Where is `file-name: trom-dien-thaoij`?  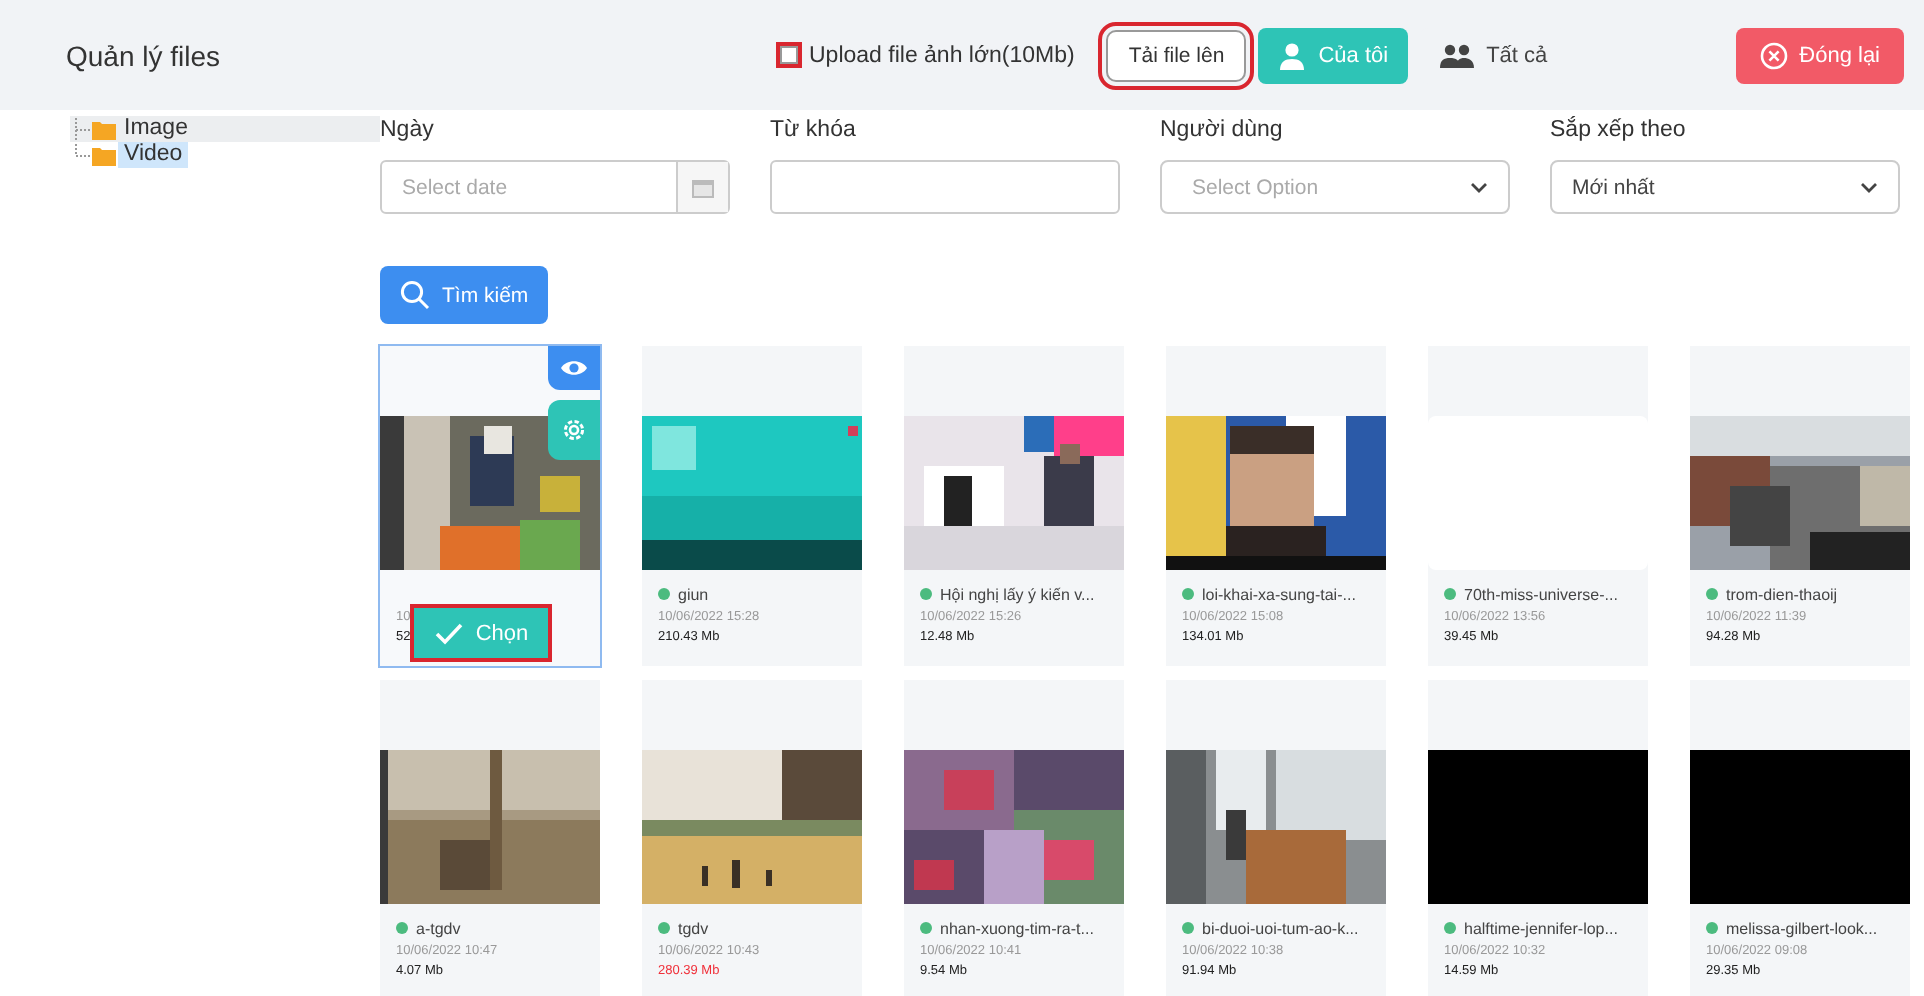
file-name: trom-dien-thaoij is located at coordinates (1782, 594).